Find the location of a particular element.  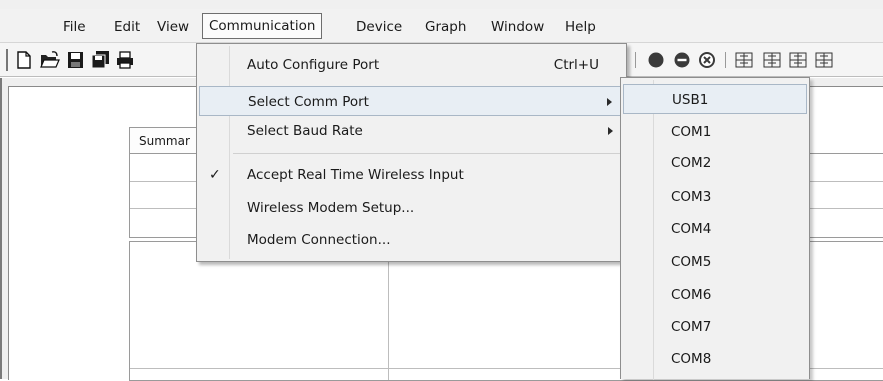

submenu-item-label: COM1 is located at coordinates (691, 132).